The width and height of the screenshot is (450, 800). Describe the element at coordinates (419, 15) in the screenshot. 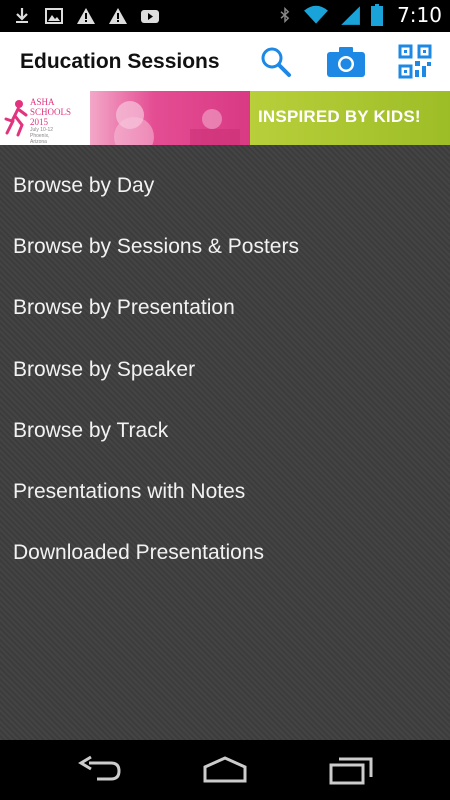

I see `clock: 7:10` at that location.